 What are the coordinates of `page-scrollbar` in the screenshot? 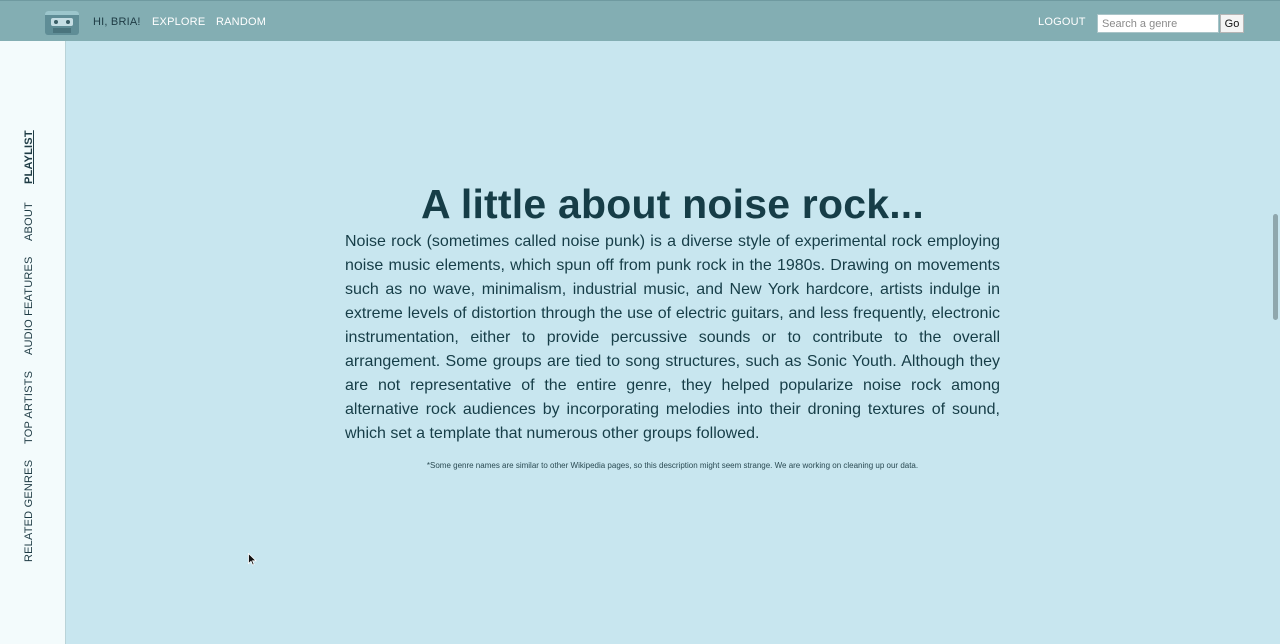 It's located at (1275, 267).